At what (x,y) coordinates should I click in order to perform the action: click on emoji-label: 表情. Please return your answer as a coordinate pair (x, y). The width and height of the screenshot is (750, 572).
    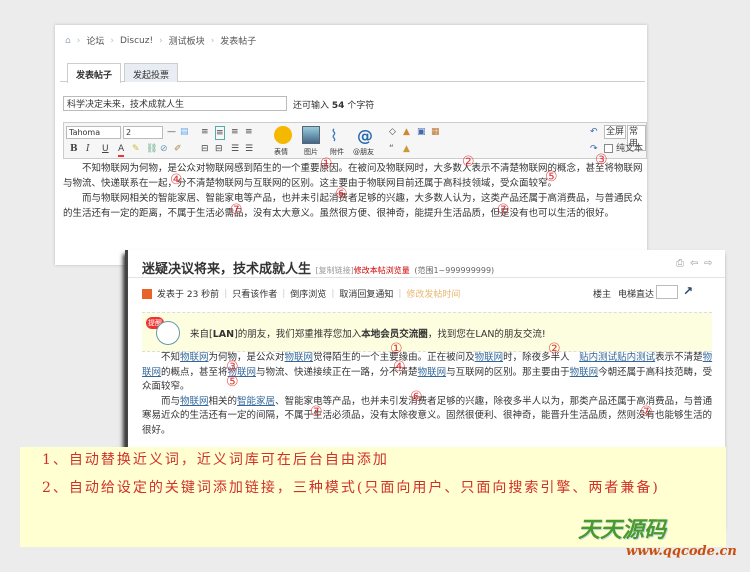
    Looking at the image, I should click on (281, 152).